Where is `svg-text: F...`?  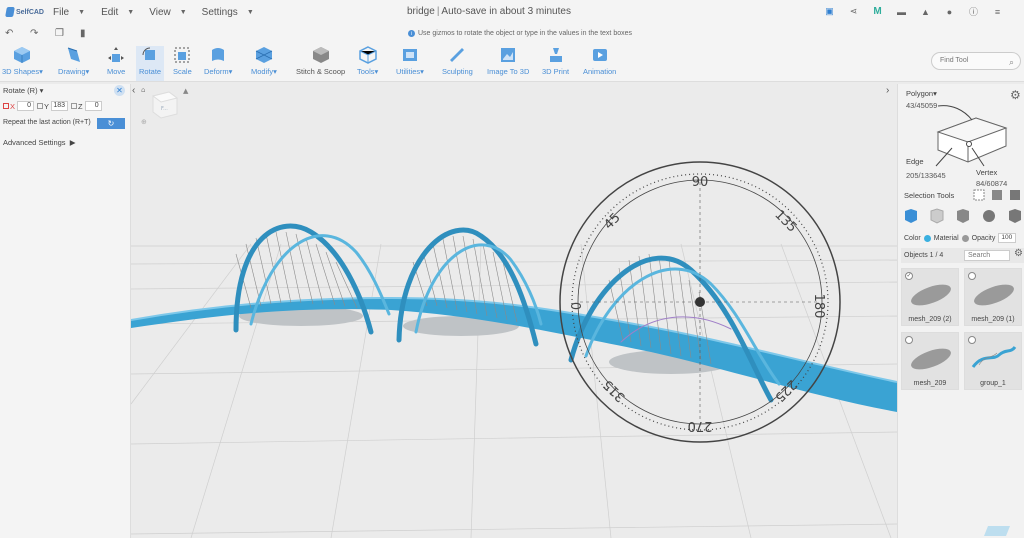 svg-text: F... is located at coordinates (164, 109).